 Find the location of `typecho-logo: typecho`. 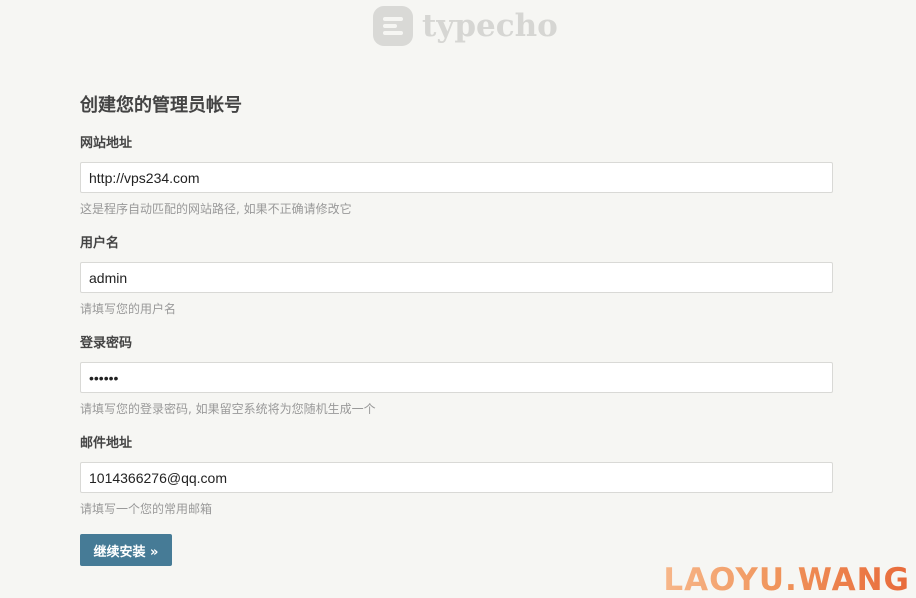

typecho-logo: typecho is located at coordinates (465, 26).